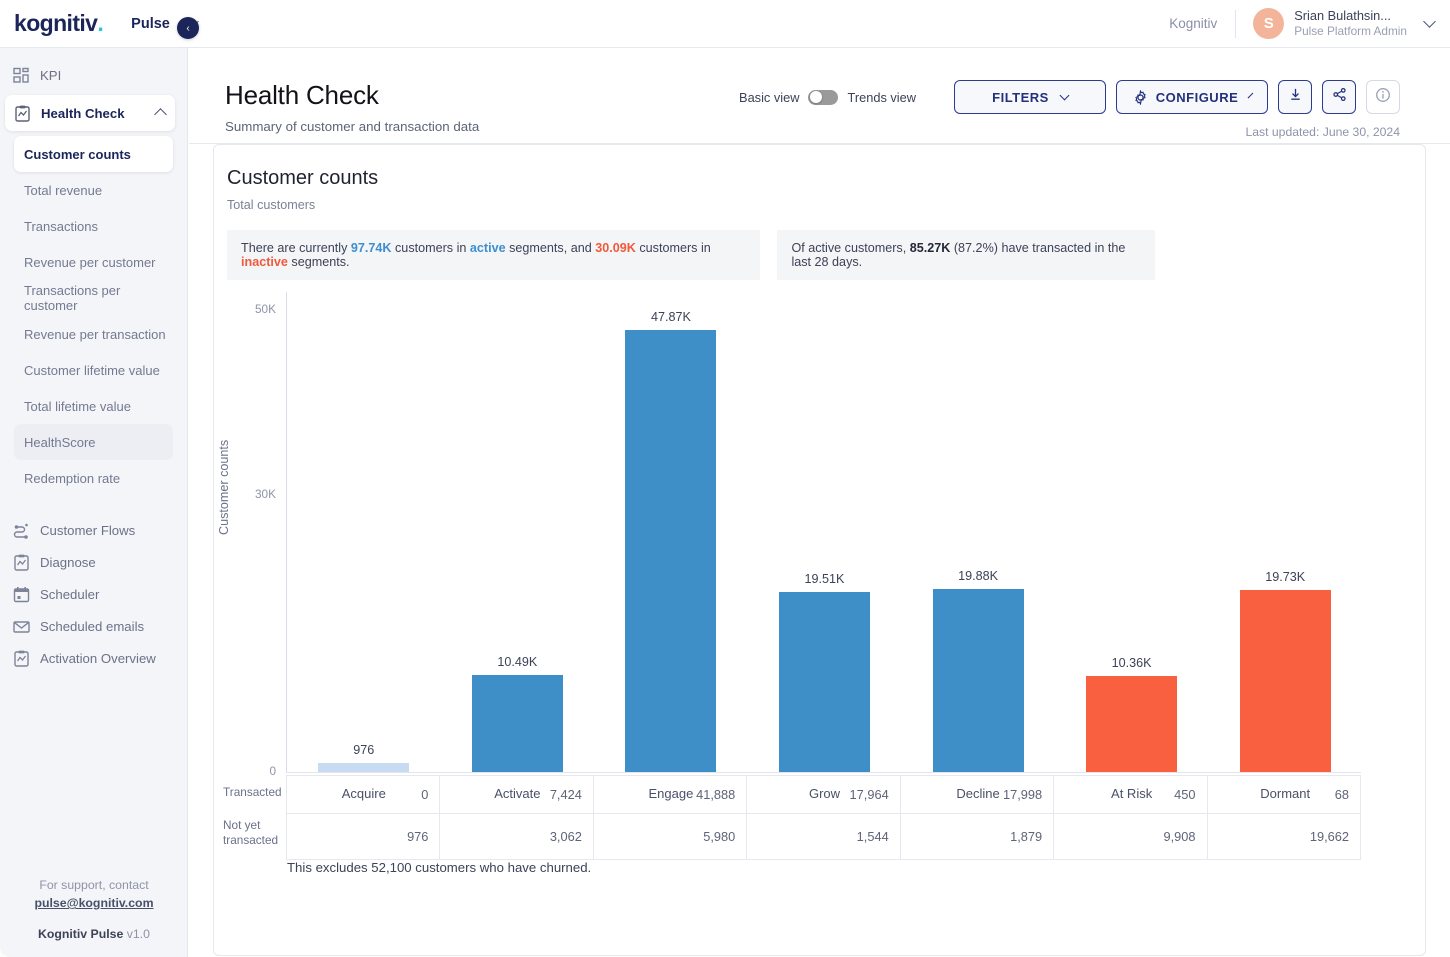 Image resolution: width=1450 pixels, height=957 pixels. What do you see at coordinates (1339, 97) in the screenshot?
I see `share-button` at bounding box center [1339, 97].